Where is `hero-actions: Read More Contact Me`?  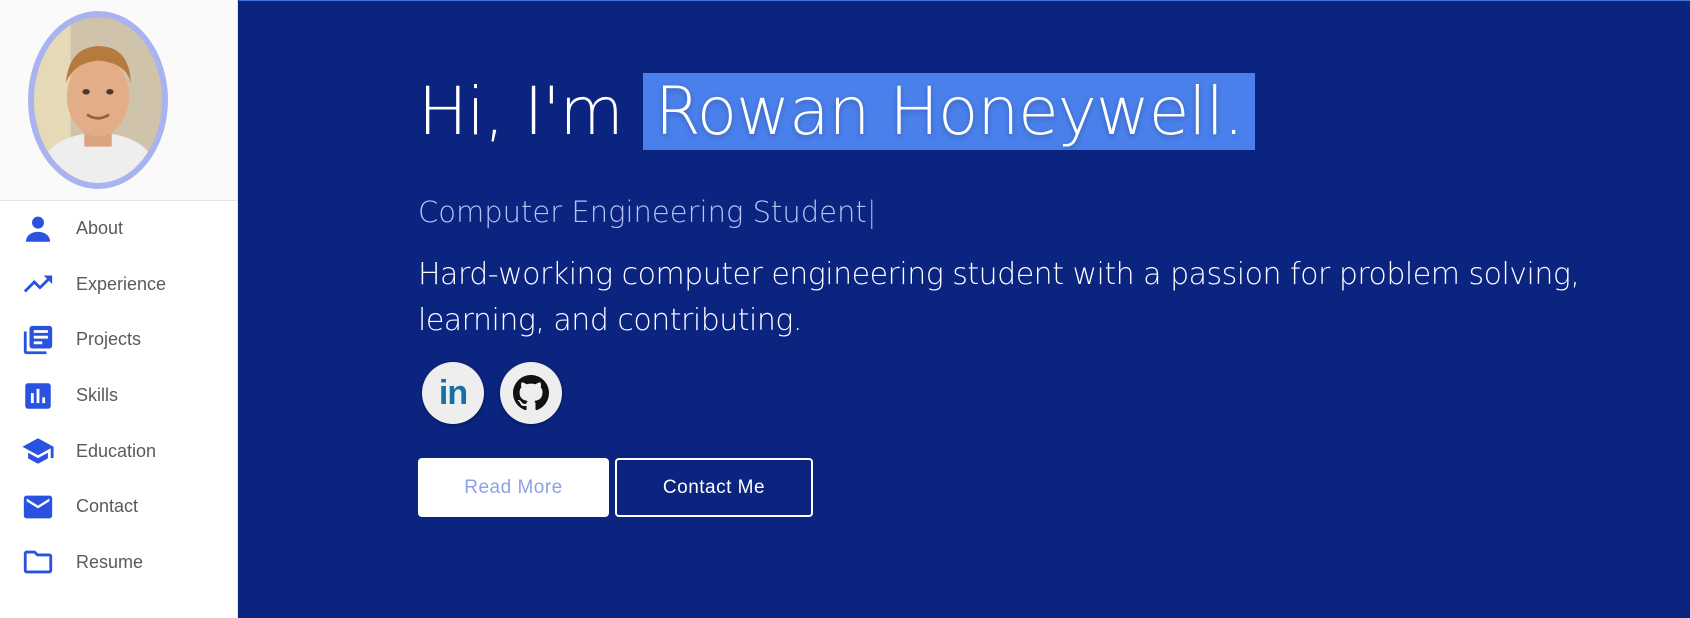 hero-actions: Read More Contact Me is located at coordinates (615, 487).